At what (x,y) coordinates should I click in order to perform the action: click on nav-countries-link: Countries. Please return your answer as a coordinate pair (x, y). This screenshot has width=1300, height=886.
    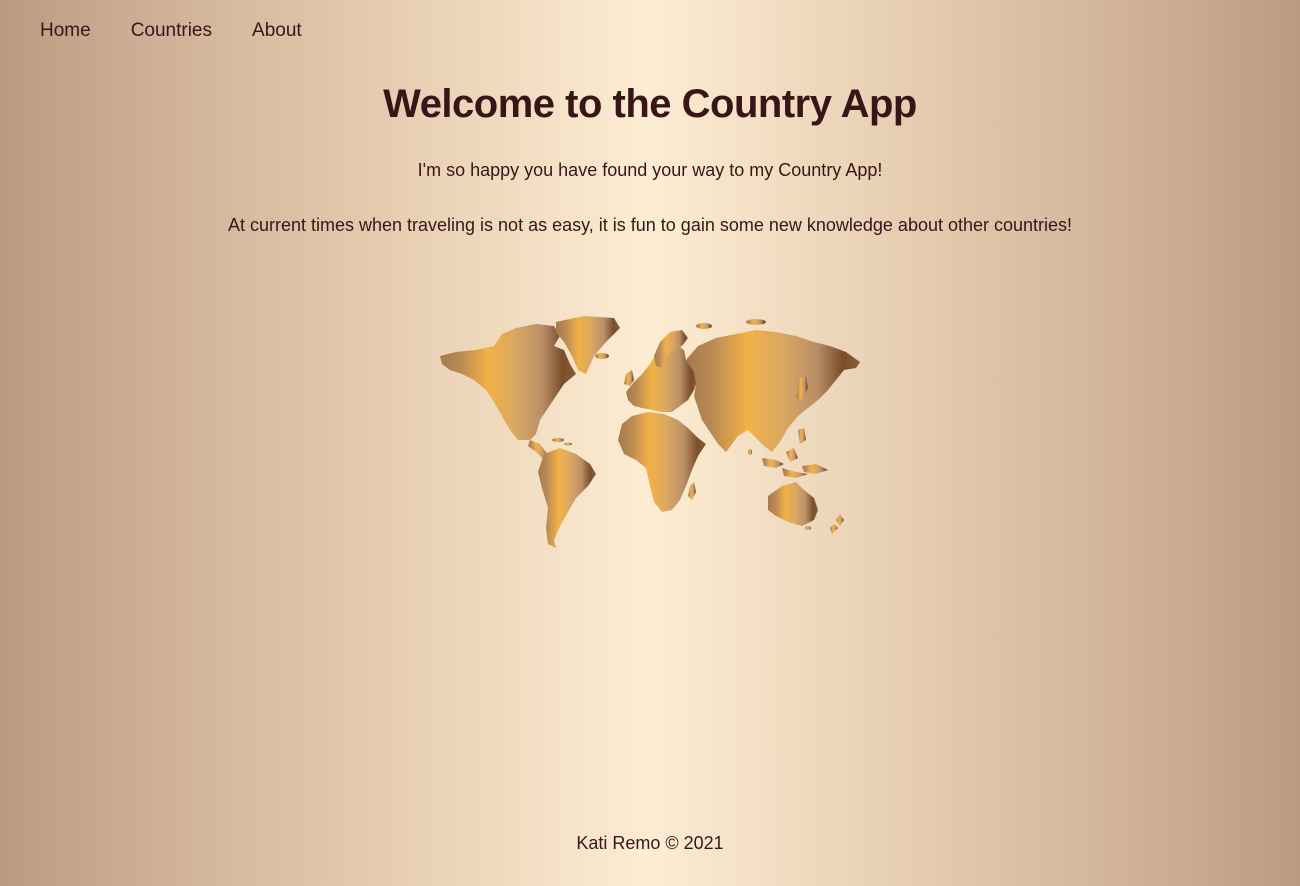
    Looking at the image, I should click on (171, 31).